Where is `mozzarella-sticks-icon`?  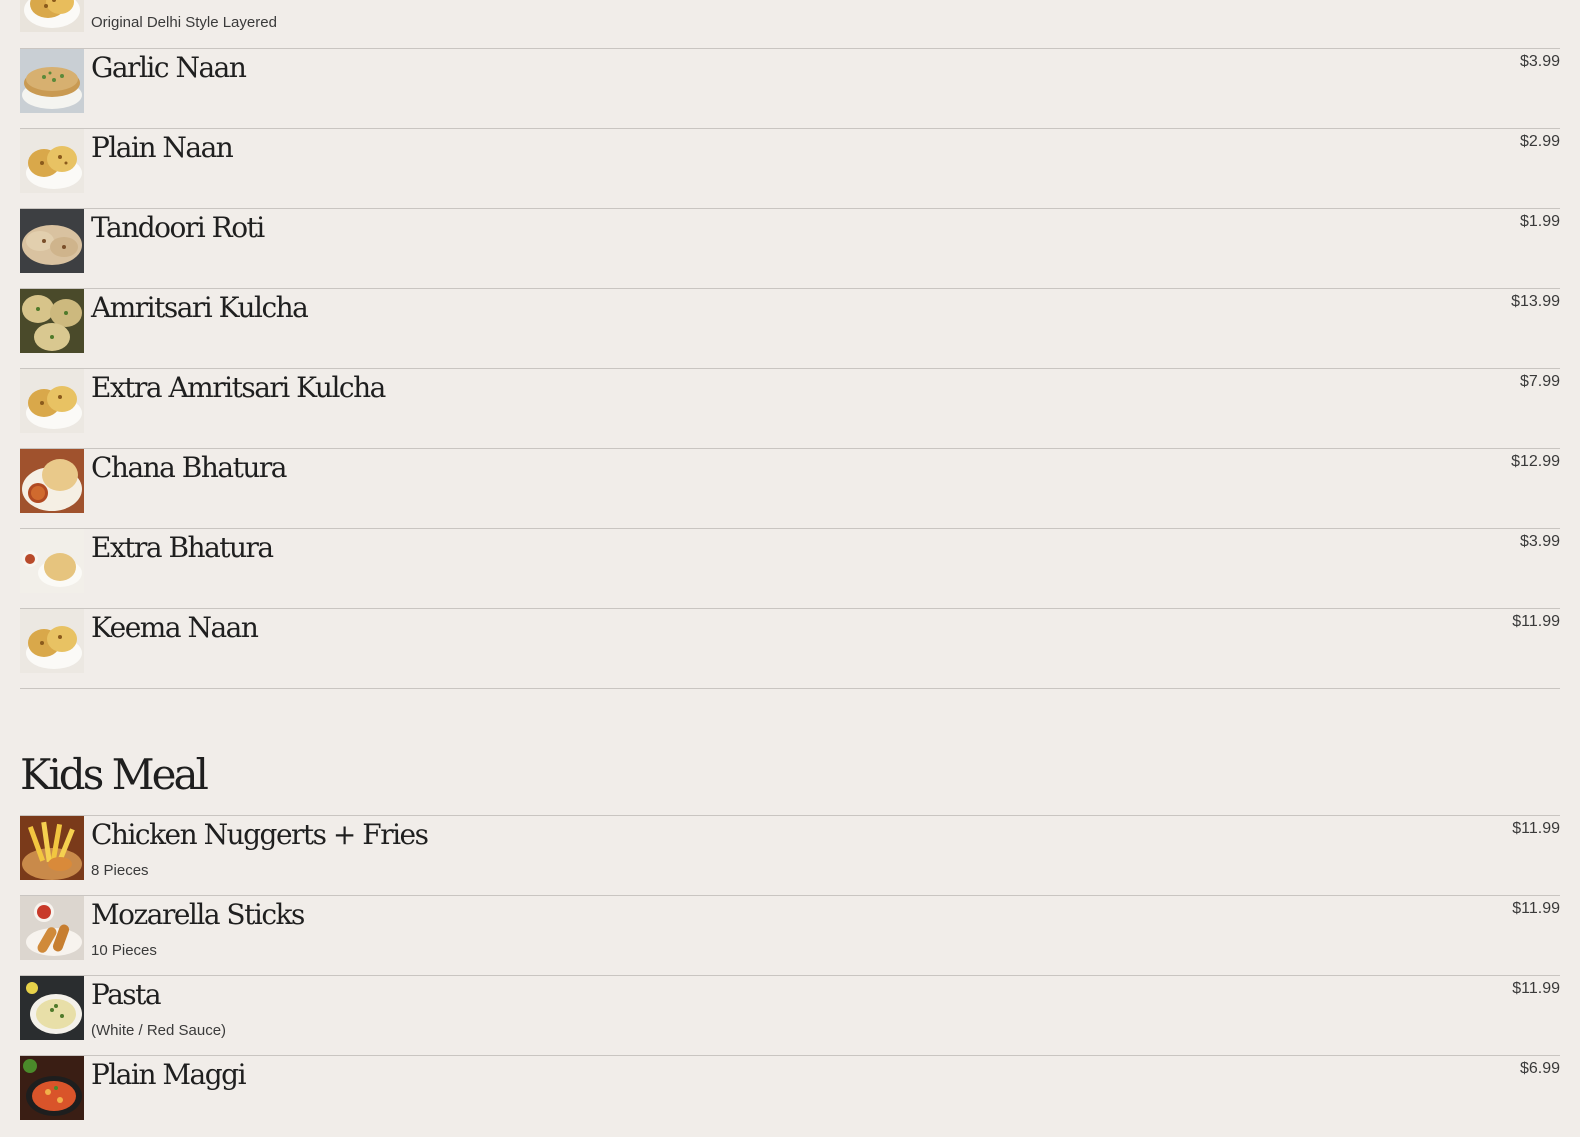 mozzarella-sticks-icon is located at coordinates (52, 928).